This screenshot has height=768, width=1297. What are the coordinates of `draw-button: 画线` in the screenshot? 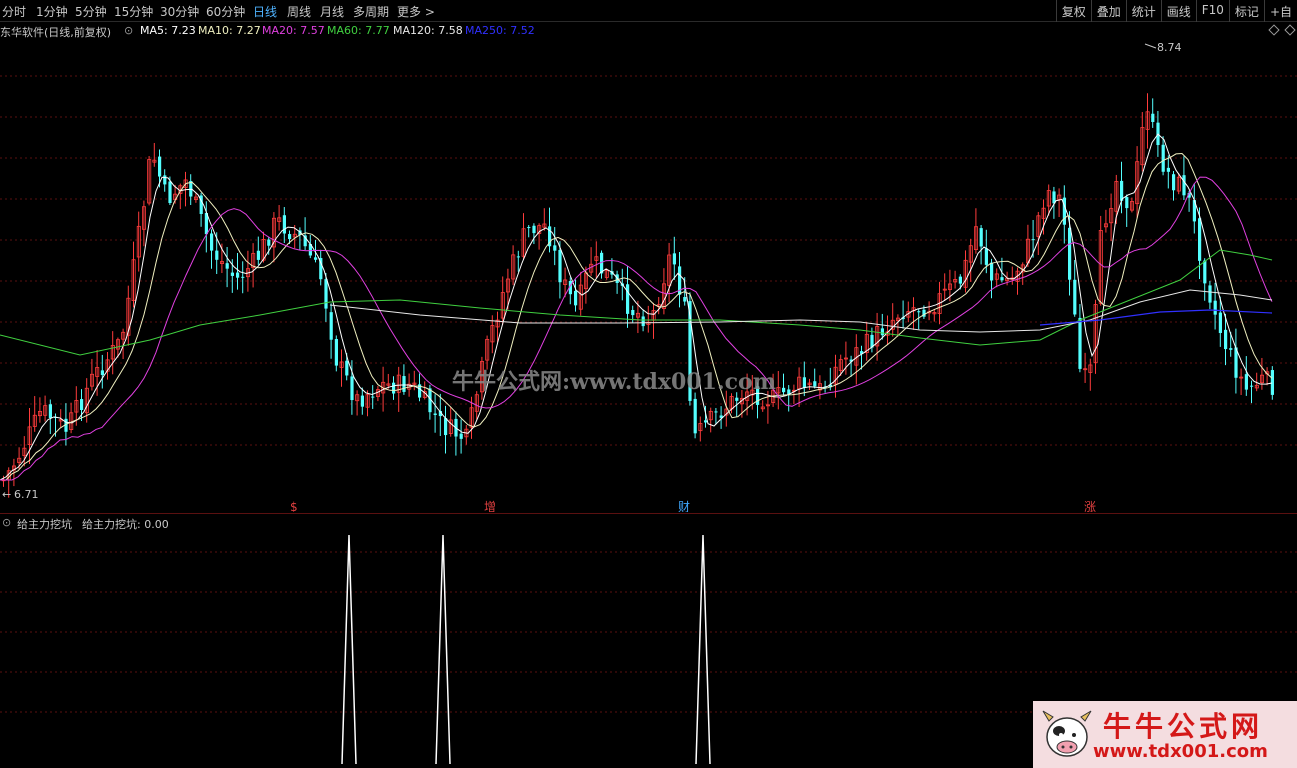 It's located at (1178, 11).